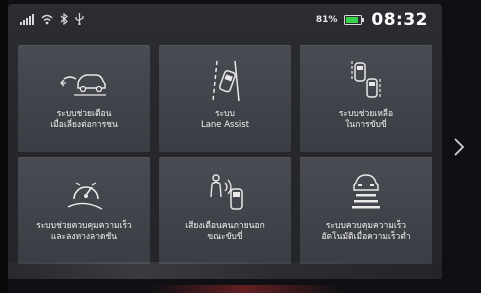 This screenshot has height=293, width=481. What do you see at coordinates (85, 196) in the screenshot?
I see `speed-control-icon` at bounding box center [85, 196].